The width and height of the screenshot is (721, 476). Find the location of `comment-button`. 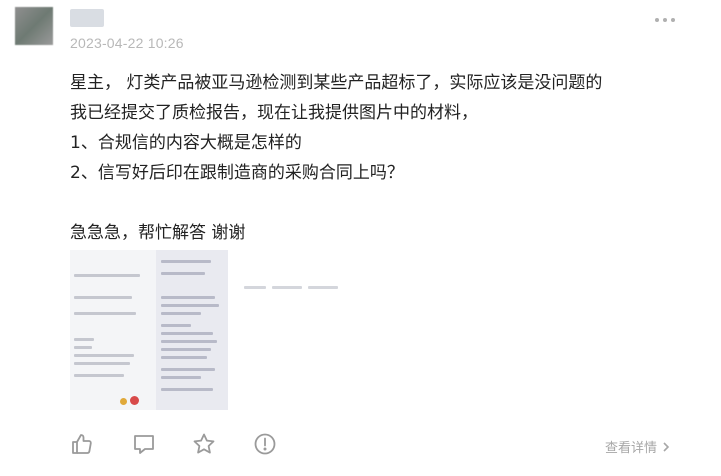

comment-button is located at coordinates (144, 444).